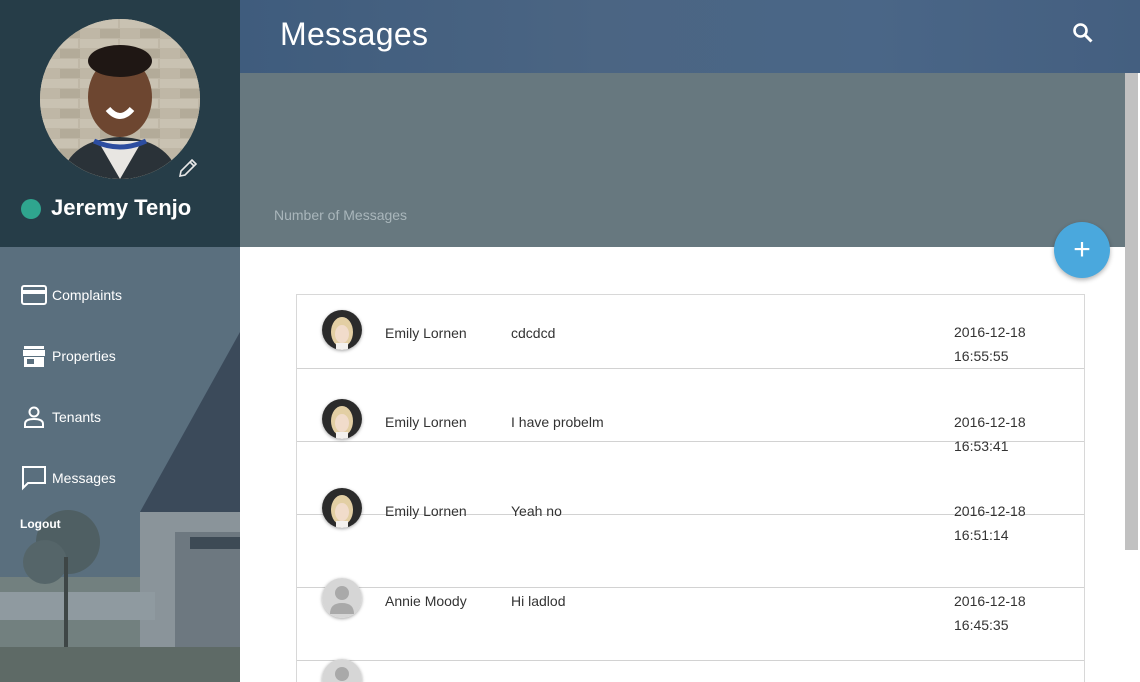 The width and height of the screenshot is (1140, 682). I want to click on pencil-icon, so click(188, 168).